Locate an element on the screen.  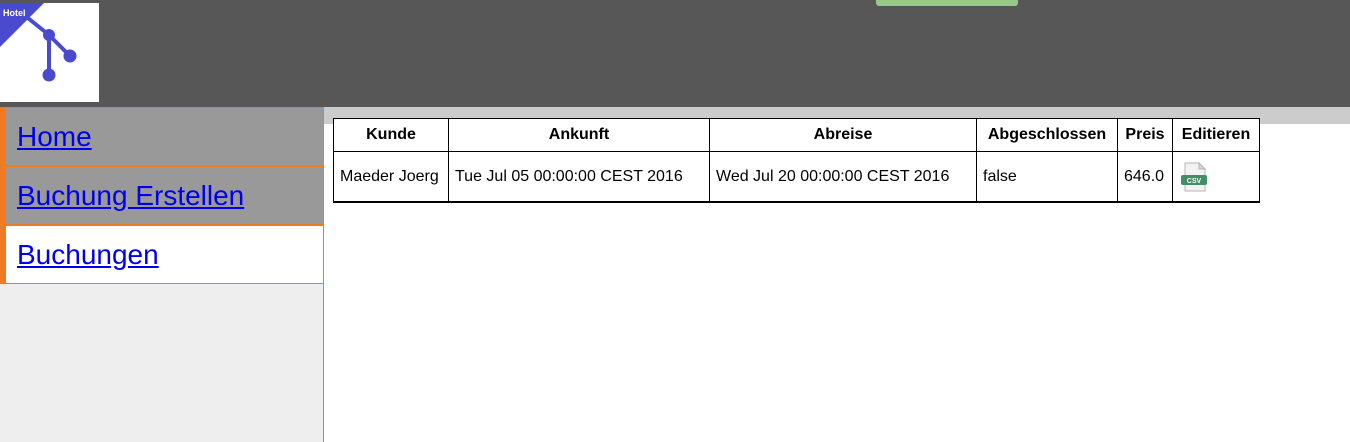
nav-item-buchung-erstellen: Buchung Erstellen is located at coordinates (161, 195).